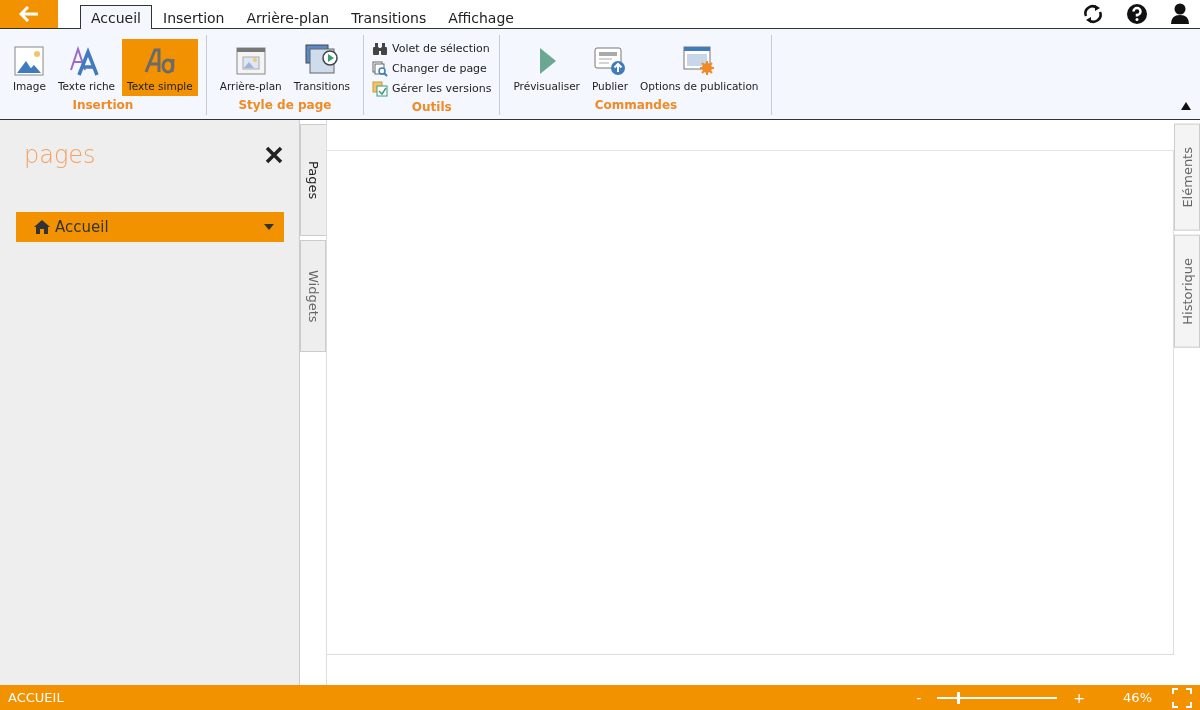 This screenshot has width=1200, height=710. I want to click on user-icon, so click(1180, 14).